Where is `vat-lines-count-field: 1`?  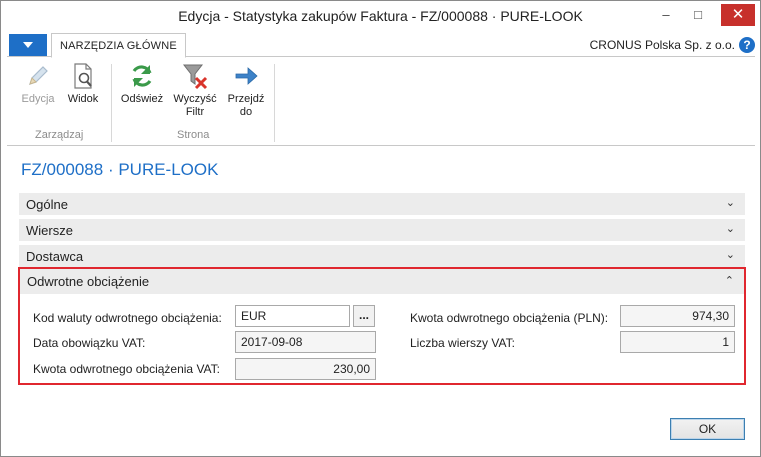
vat-lines-count-field: 1 is located at coordinates (677, 342).